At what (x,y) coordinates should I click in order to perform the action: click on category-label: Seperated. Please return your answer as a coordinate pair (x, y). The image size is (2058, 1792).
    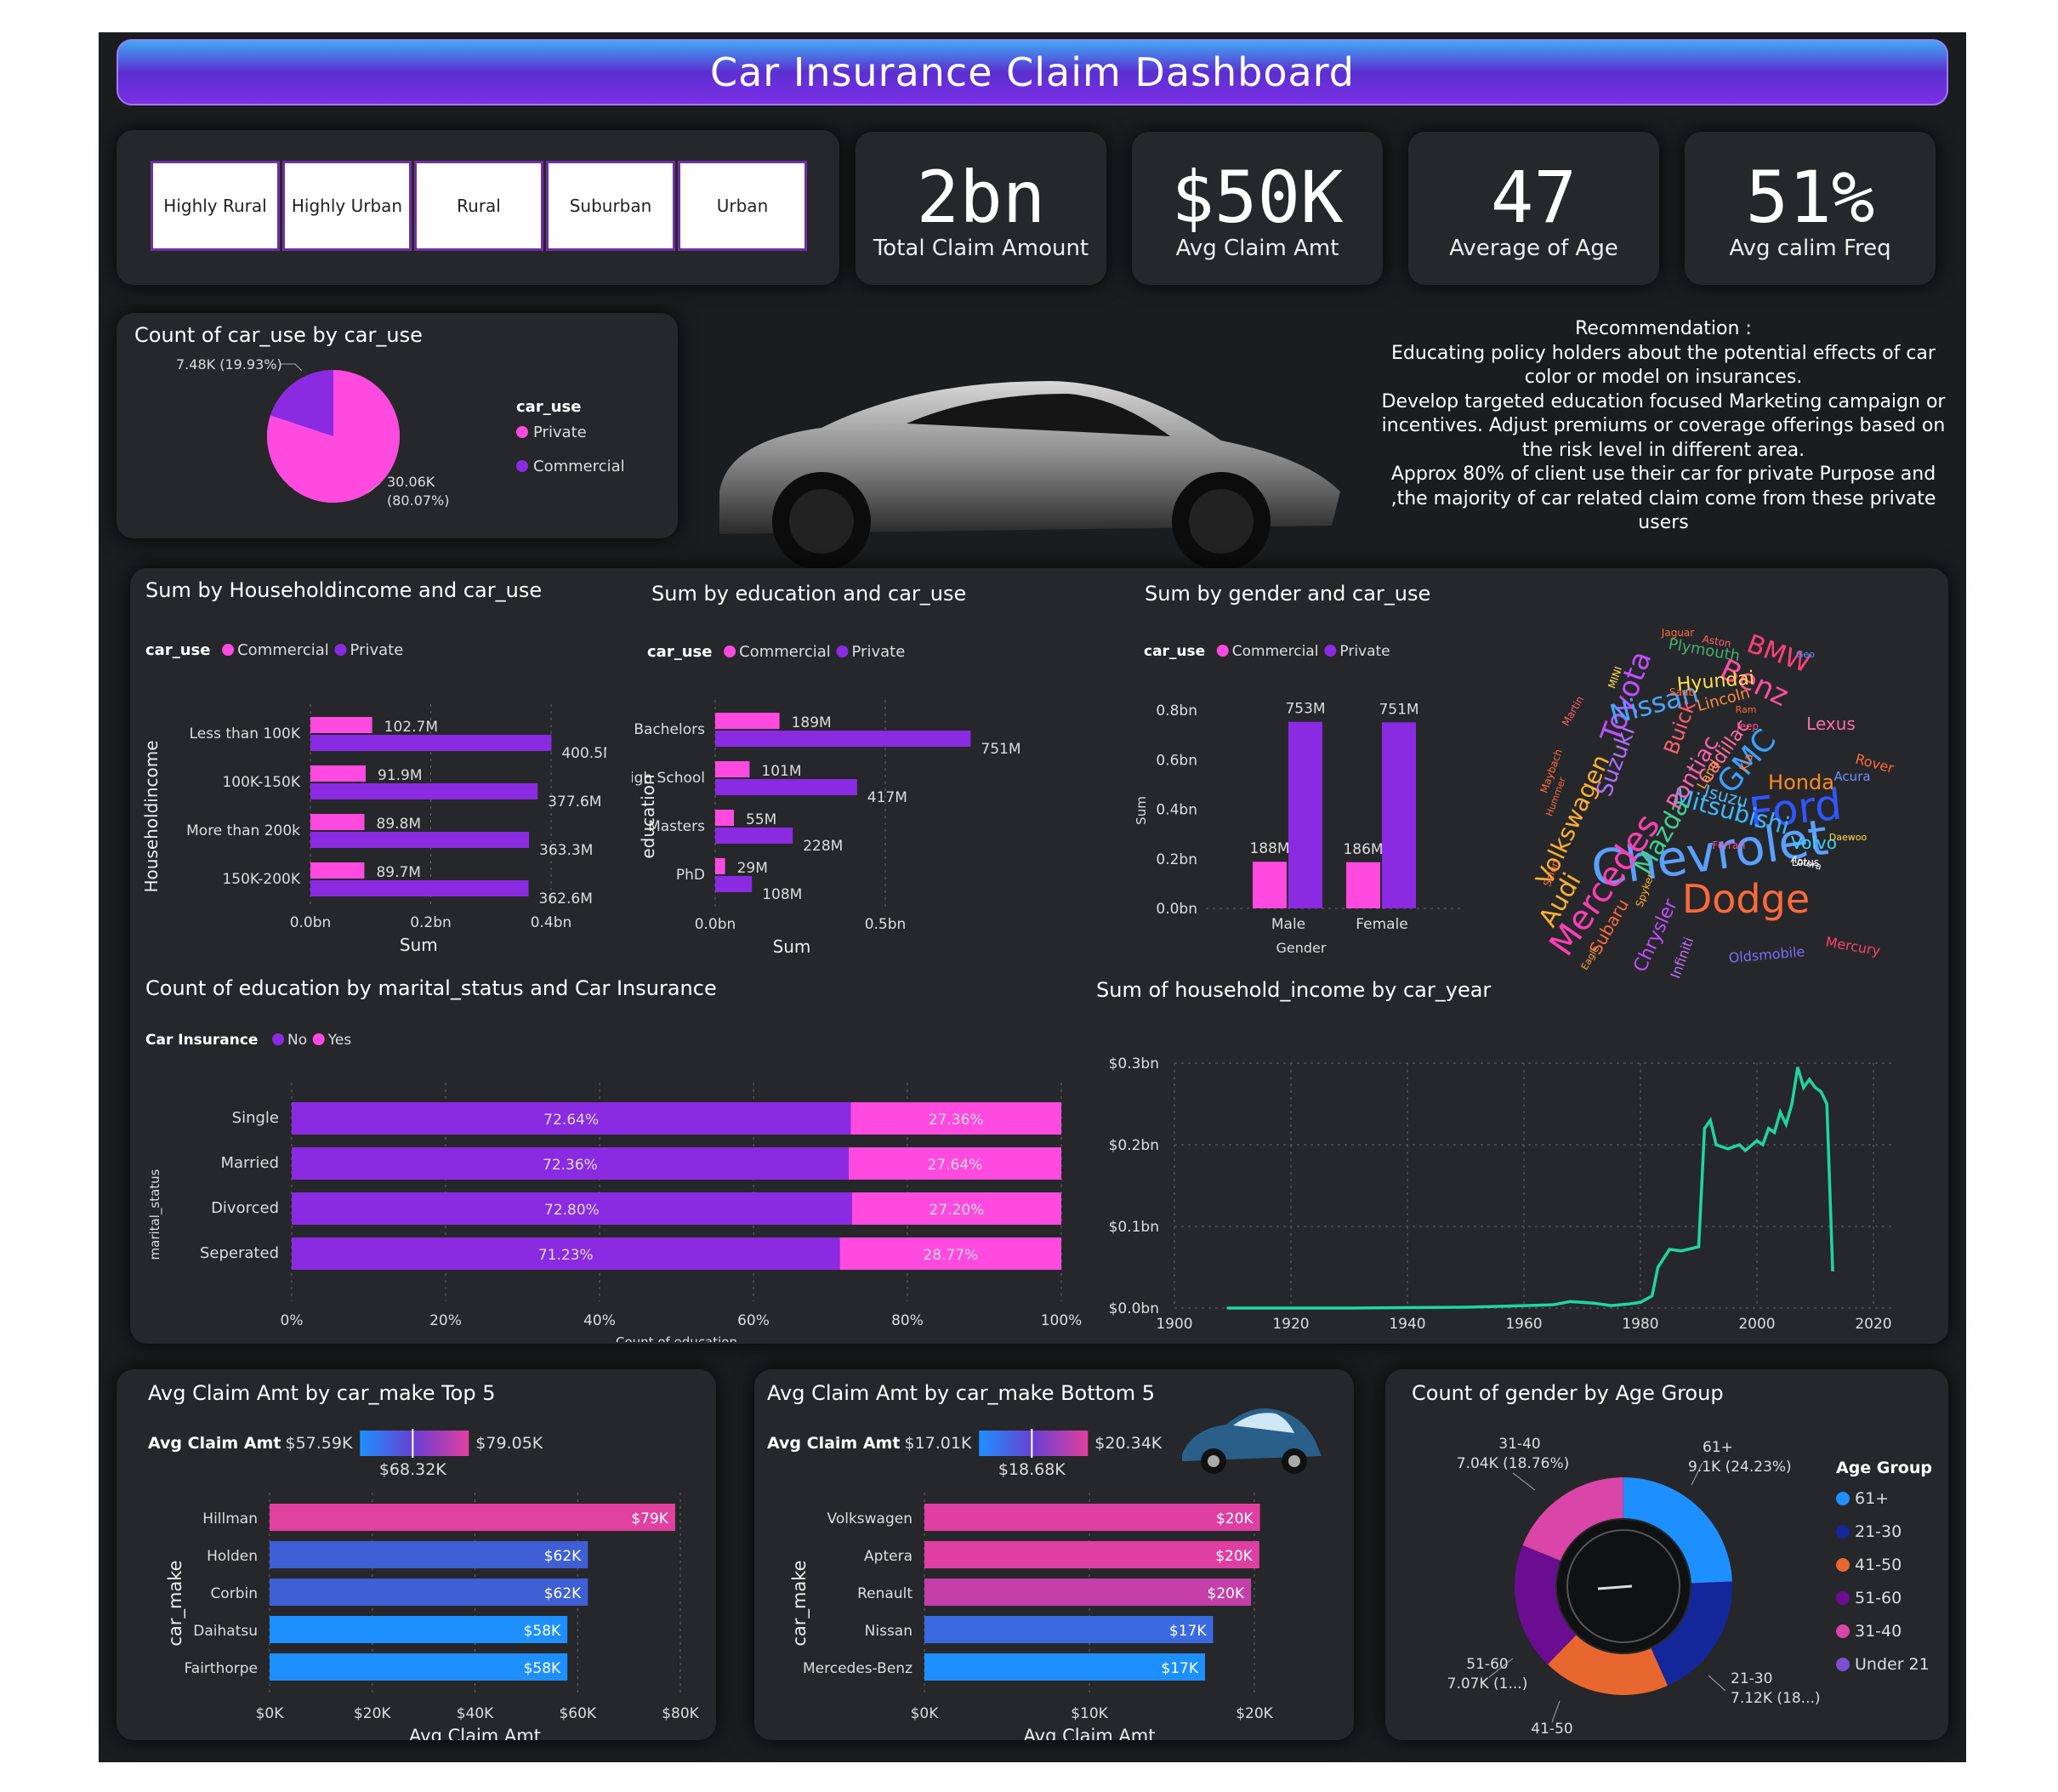
    Looking at the image, I should click on (239, 1253).